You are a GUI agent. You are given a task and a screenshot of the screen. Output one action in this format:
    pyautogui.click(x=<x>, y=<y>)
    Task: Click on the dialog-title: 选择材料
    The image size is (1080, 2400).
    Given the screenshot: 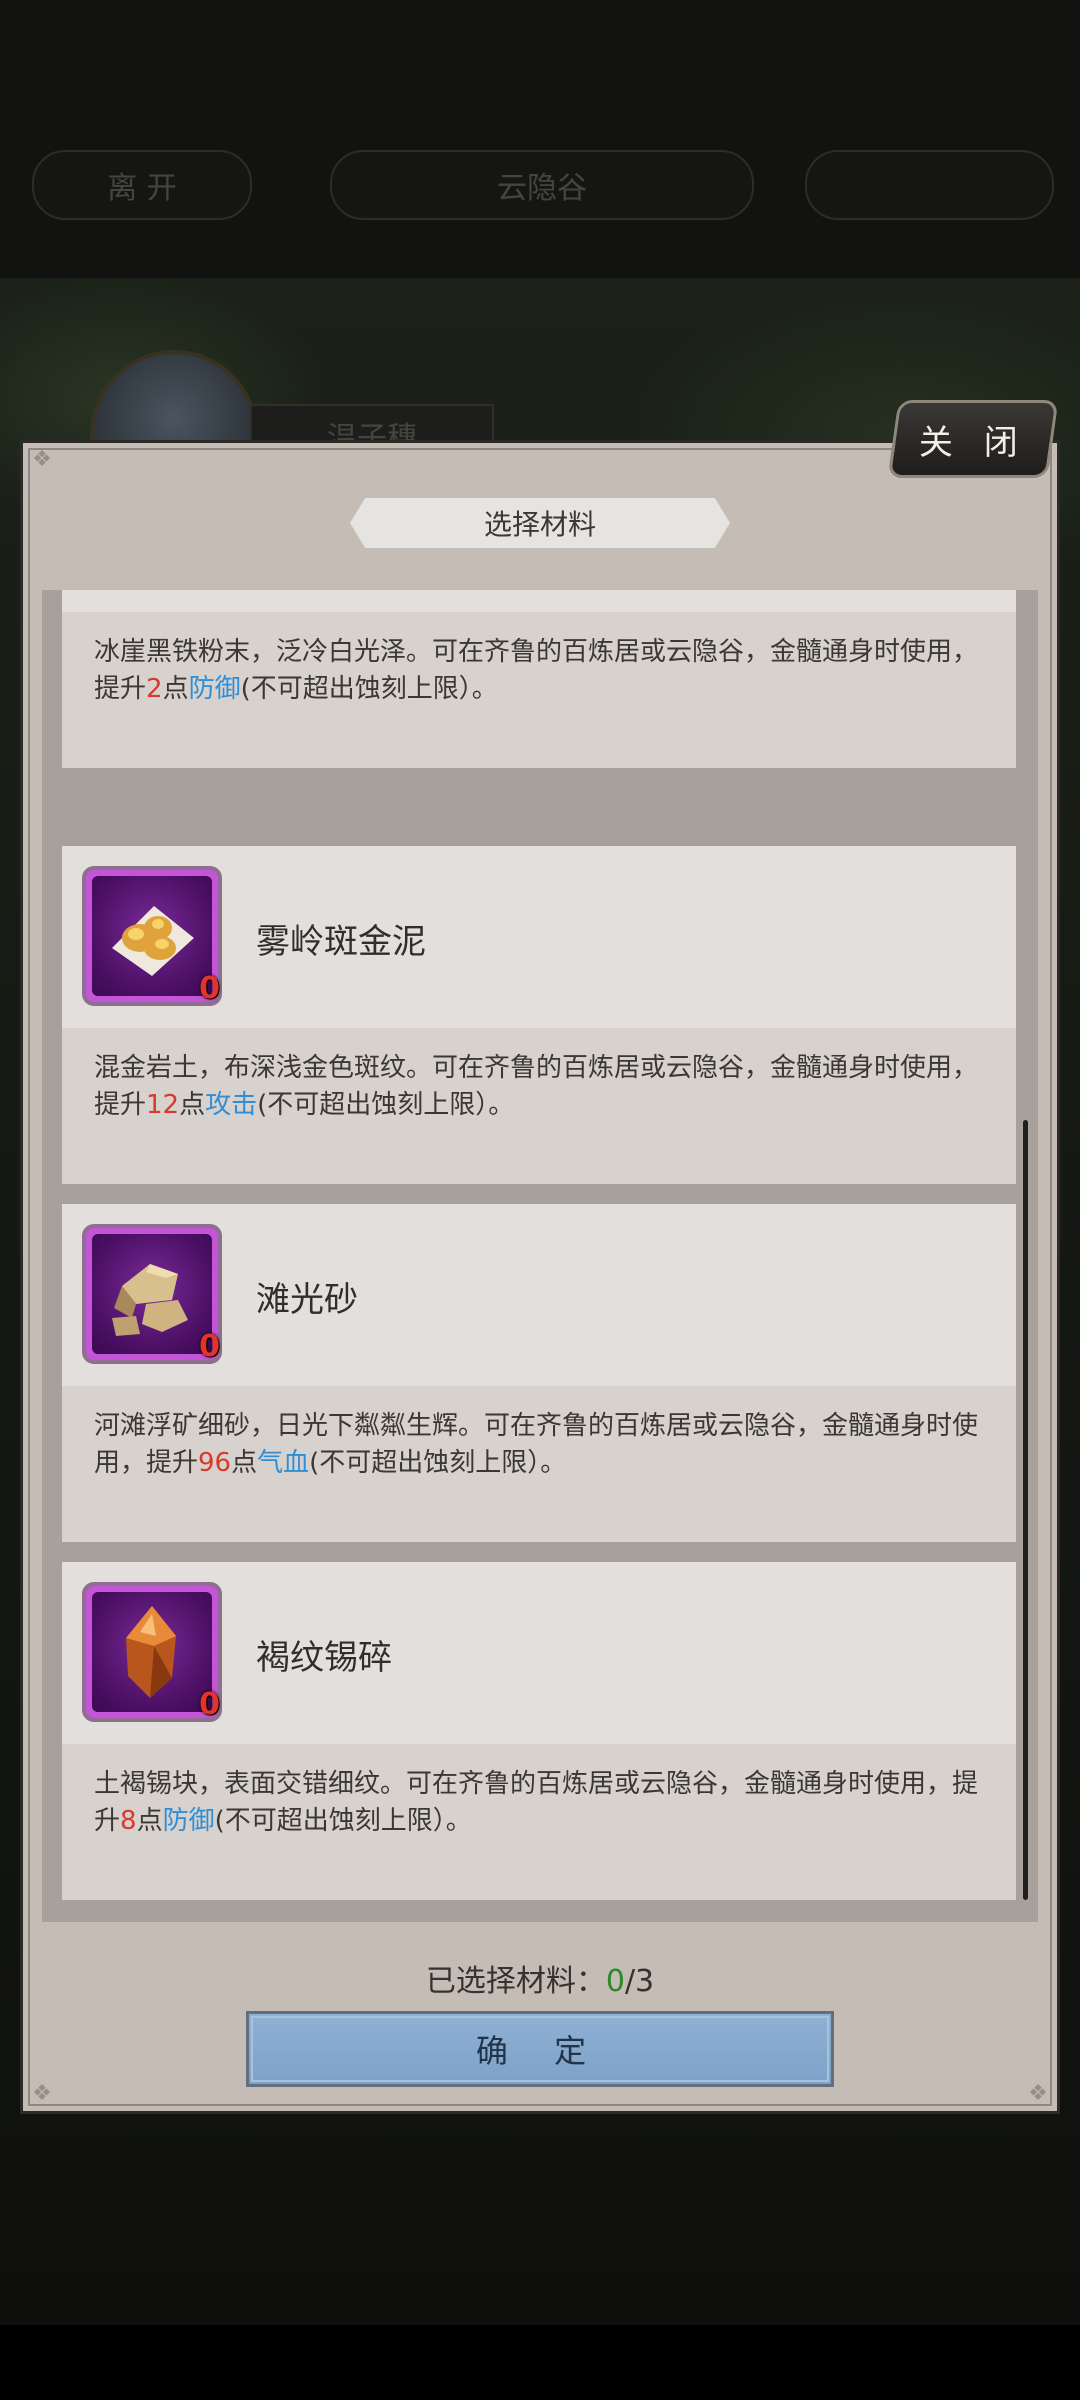 What is the action you would take?
    pyautogui.click(x=540, y=523)
    